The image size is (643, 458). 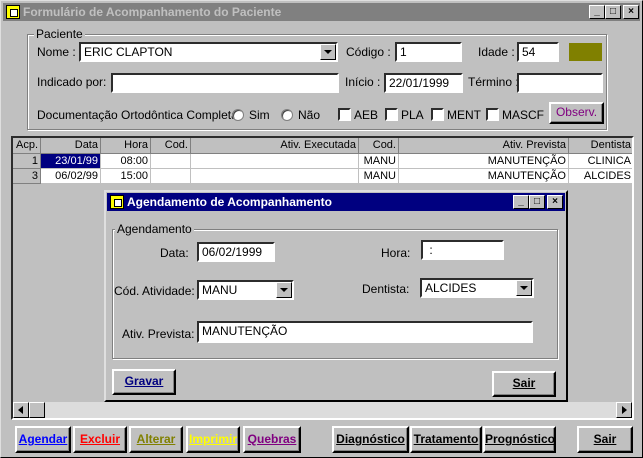 What do you see at coordinates (213, 439) in the screenshot?
I see `imprimir-button: Imprimir` at bounding box center [213, 439].